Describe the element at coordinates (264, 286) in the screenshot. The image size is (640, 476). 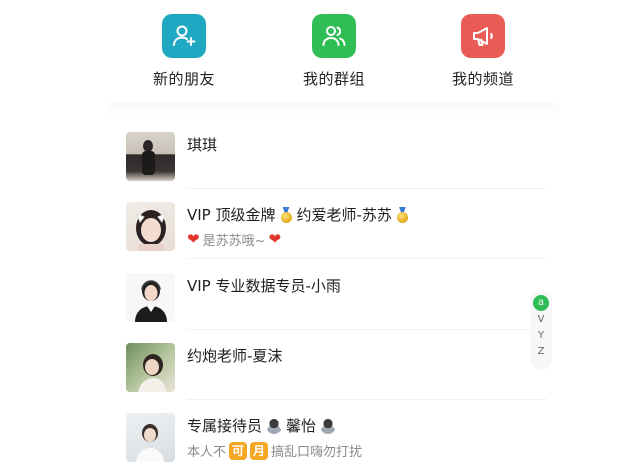
I see `contact-name: VIP 专业数据专员-小雨` at that location.